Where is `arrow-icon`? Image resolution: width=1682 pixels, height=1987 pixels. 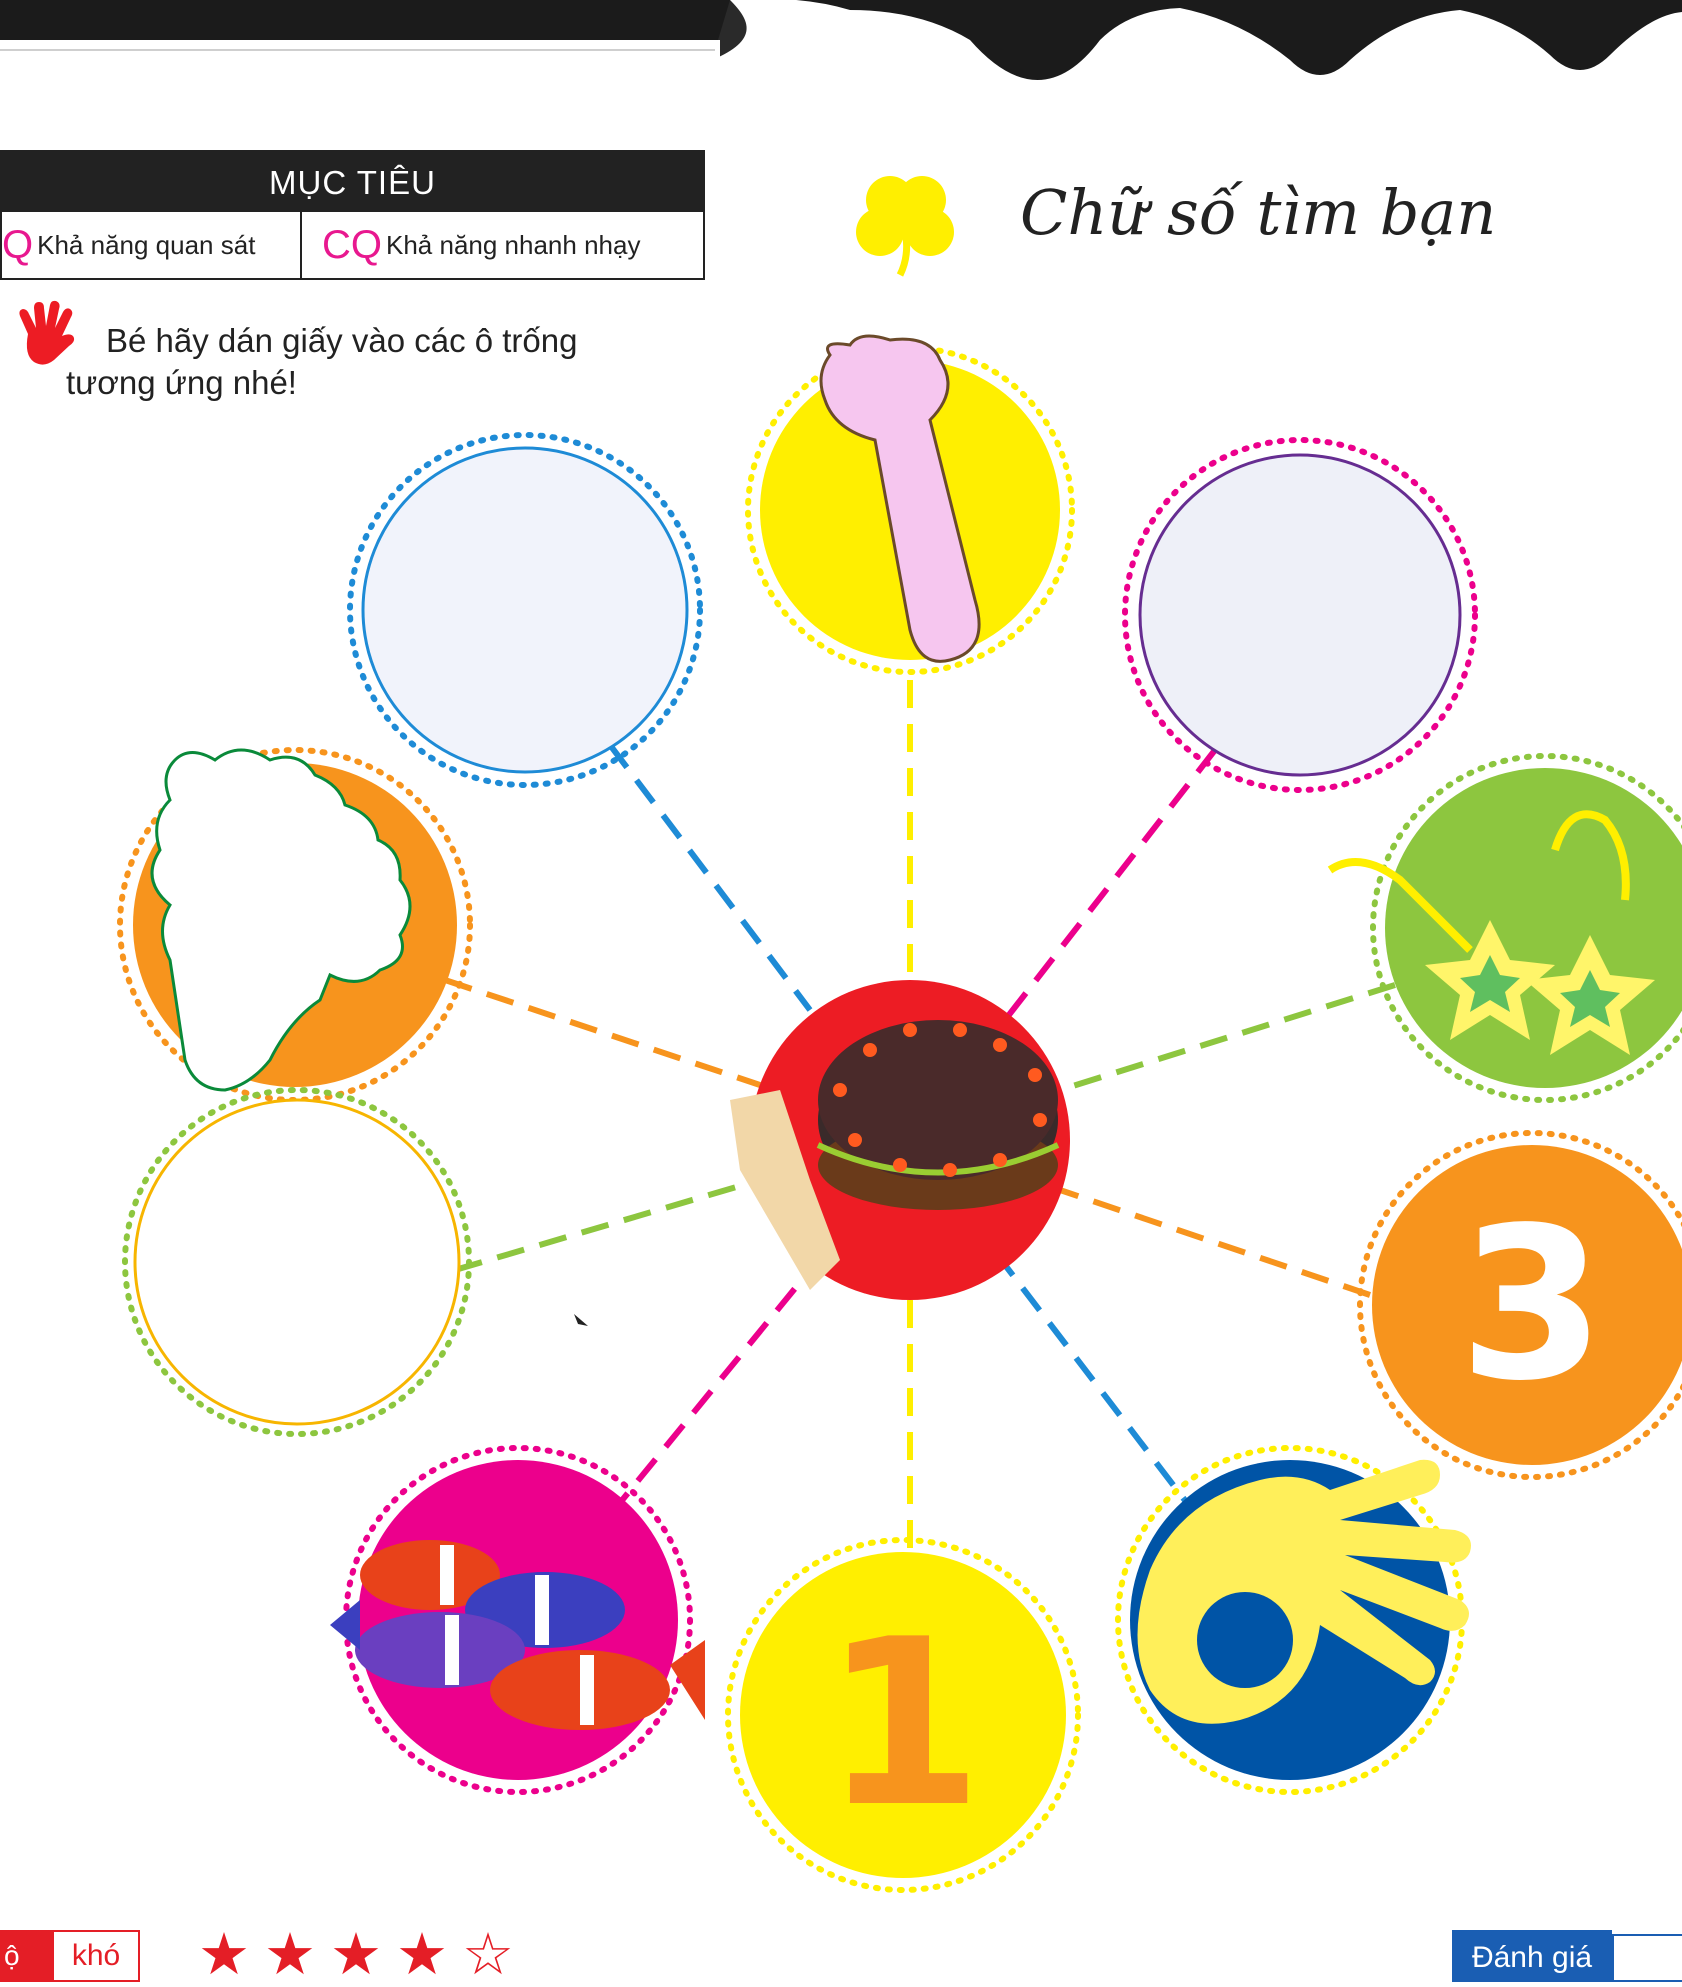
arrow-icon is located at coordinates (581, 1320).